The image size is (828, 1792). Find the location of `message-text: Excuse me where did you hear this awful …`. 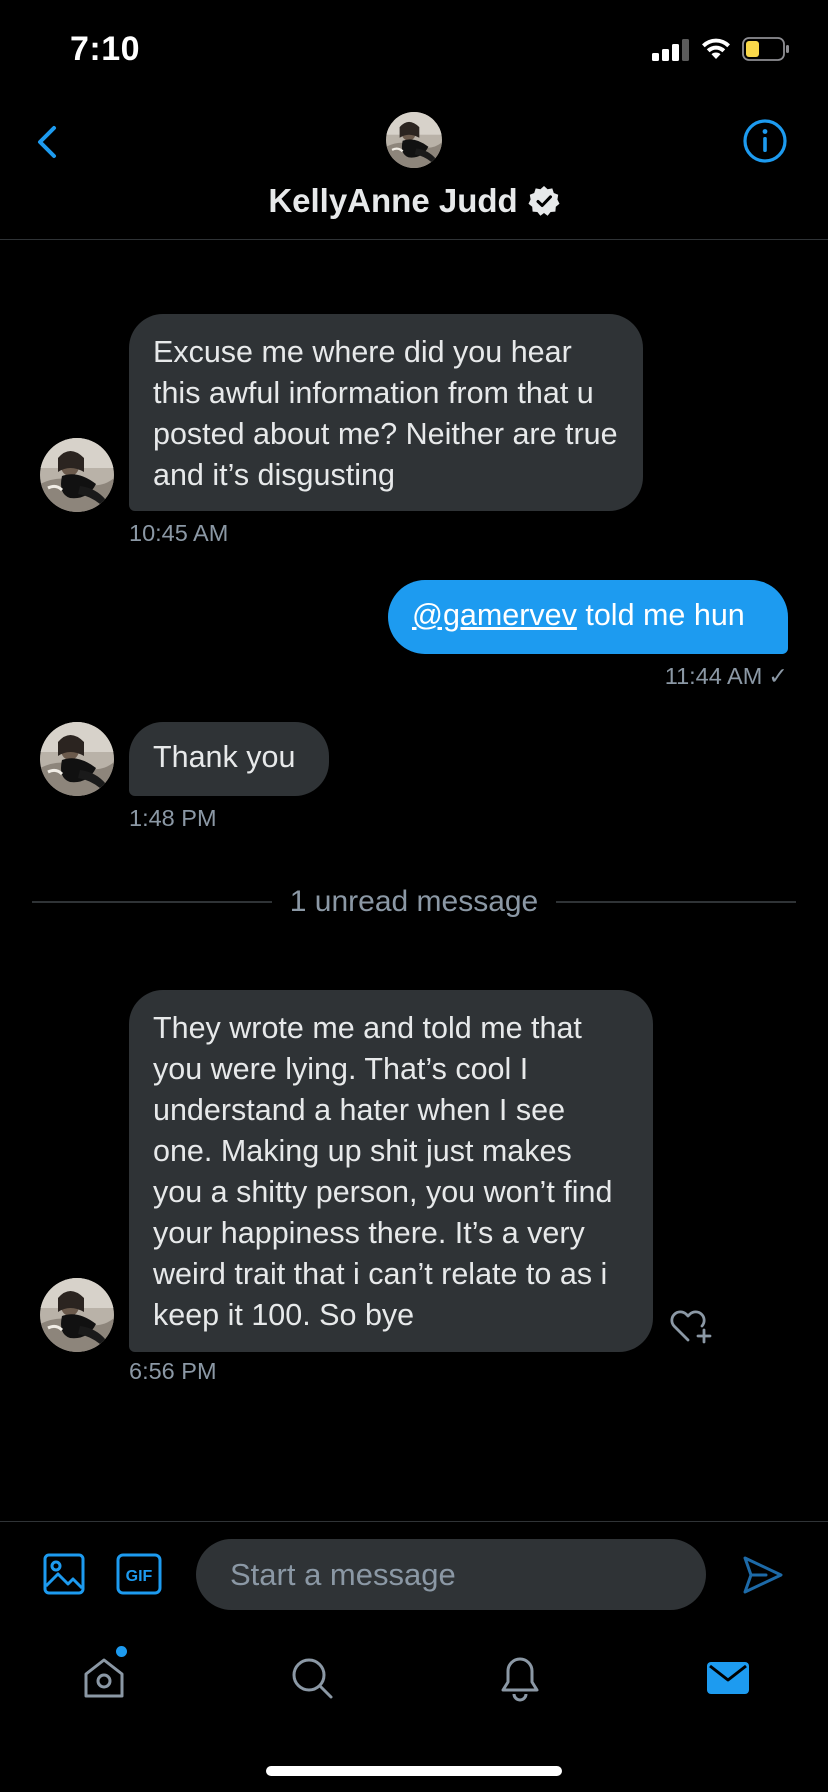

message-text: Excuse me where did you hear this awful … is located at coordinates (385, 413).